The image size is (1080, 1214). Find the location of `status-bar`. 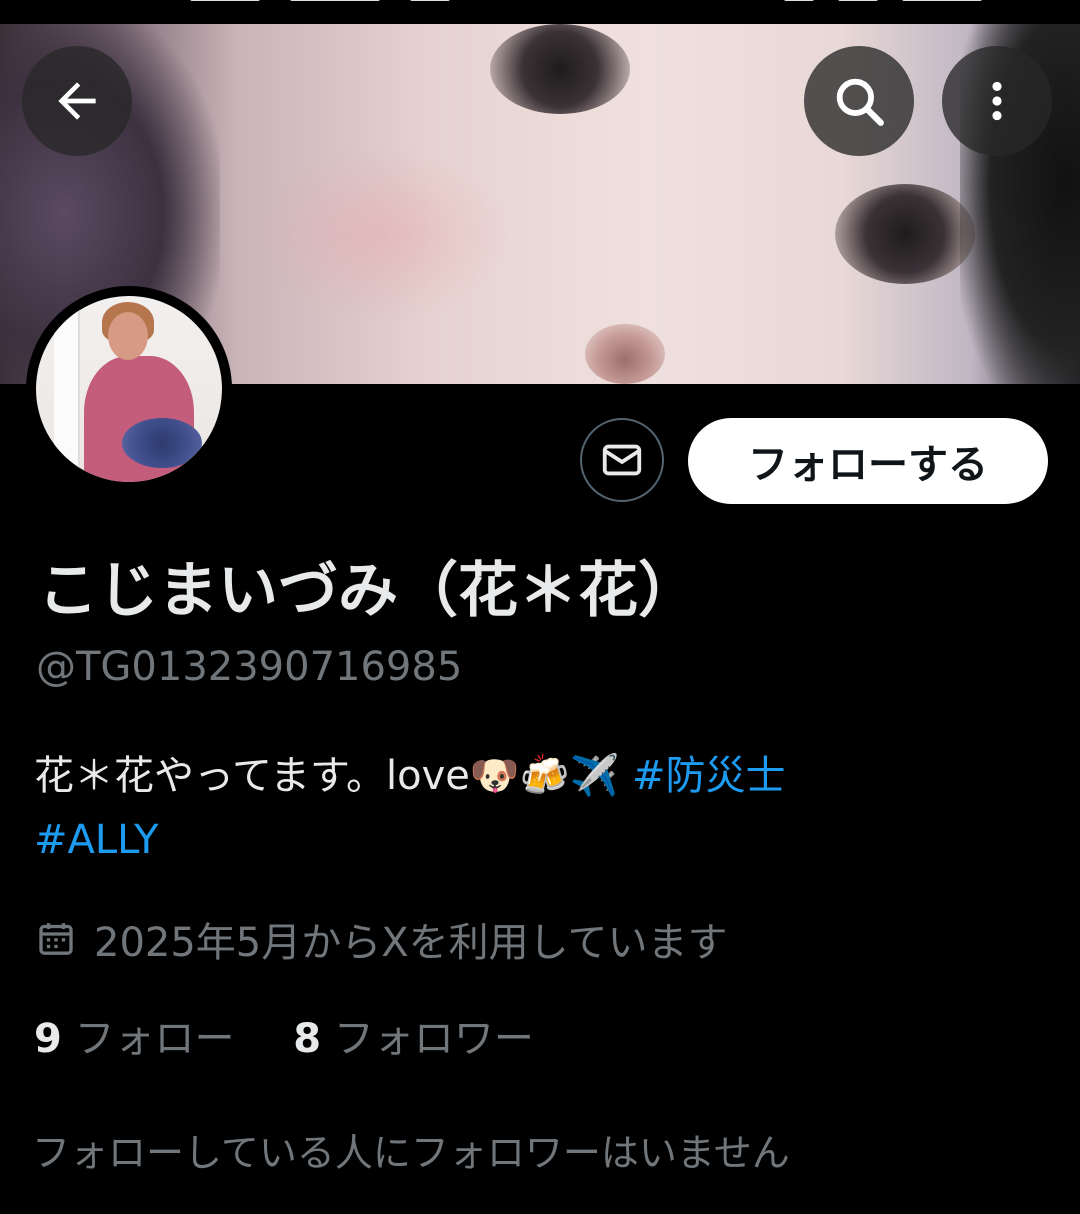

status-bar is located at coordinates (540, 12).